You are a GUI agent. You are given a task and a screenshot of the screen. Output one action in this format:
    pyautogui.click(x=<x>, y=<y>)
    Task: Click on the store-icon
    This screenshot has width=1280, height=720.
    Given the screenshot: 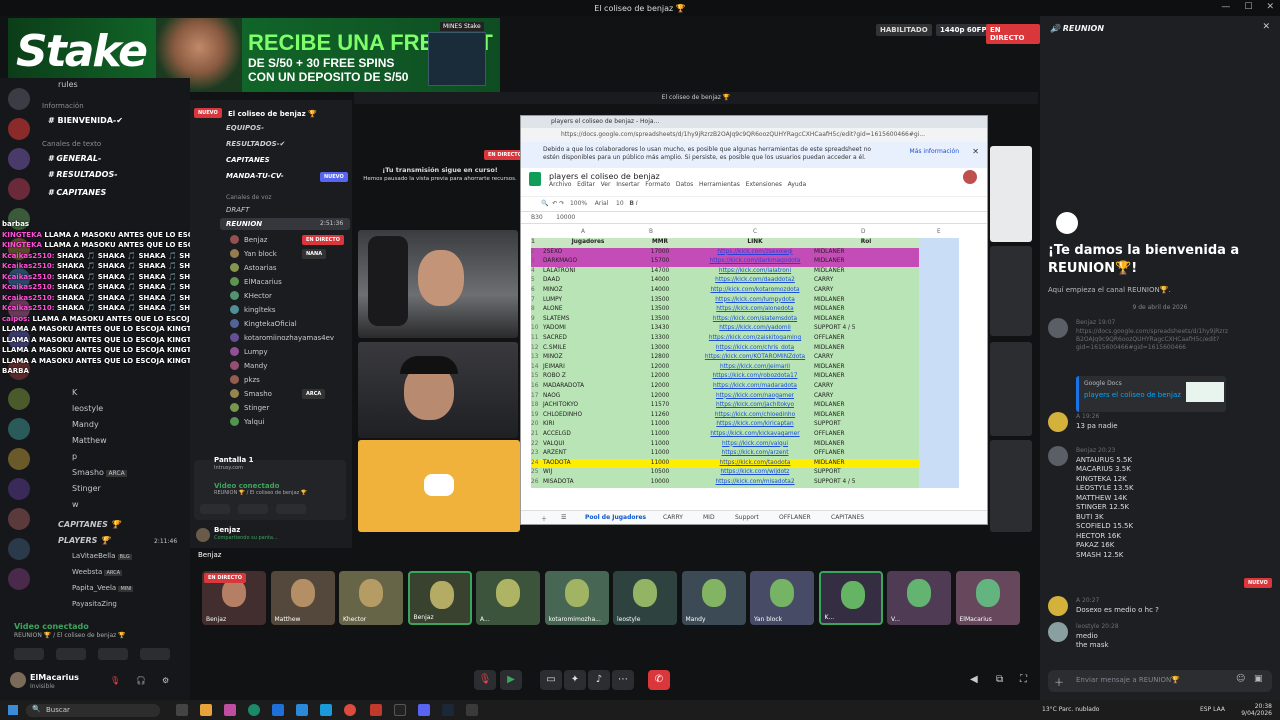 What is the action you would take?
    pyautogui.click(x=302, y=710)
    